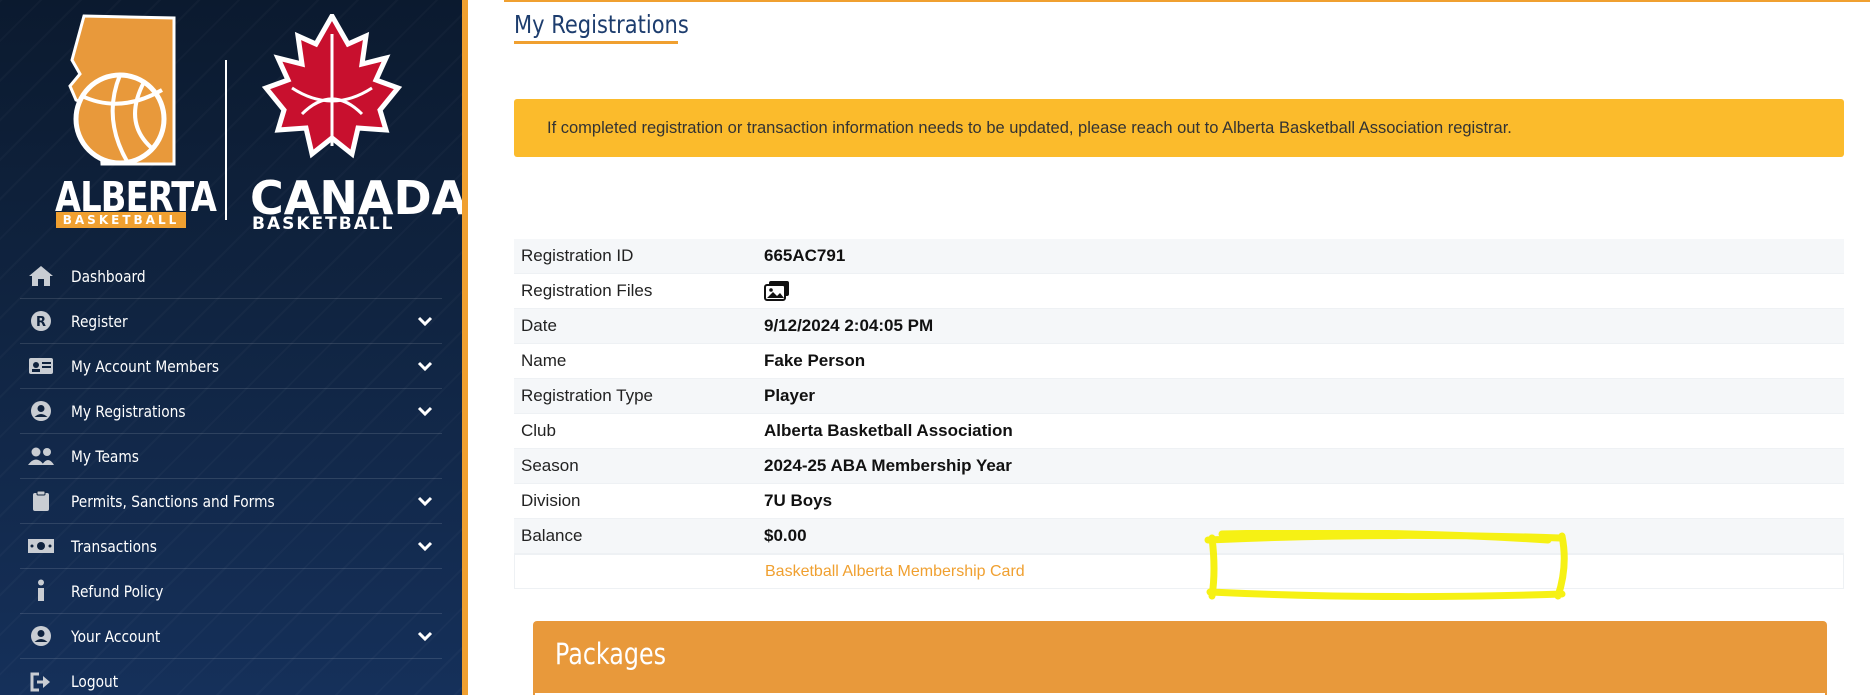  I want to click on sidebar-item-label: My Teams, so click(105, 456).